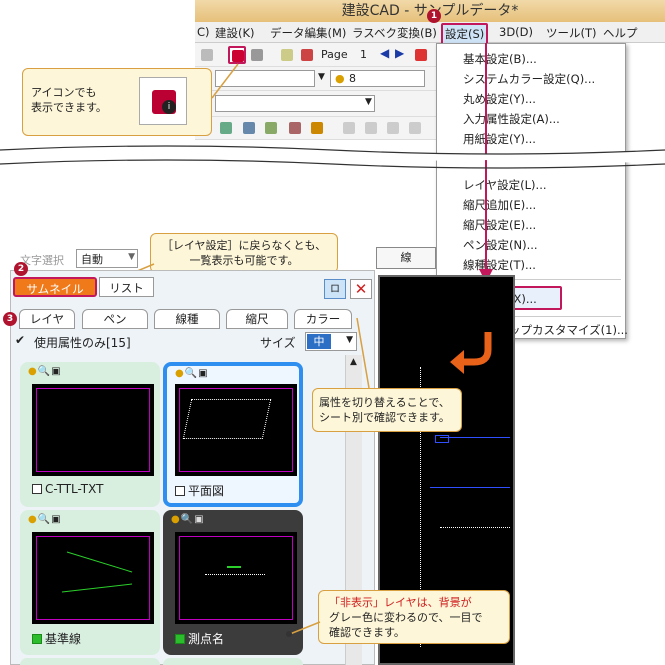  What do you see at coordinates (394, 33) in the screenshot?
I see `menu-item-rasvec: ラスベク変換(B)` at bounding box center [394, 33].